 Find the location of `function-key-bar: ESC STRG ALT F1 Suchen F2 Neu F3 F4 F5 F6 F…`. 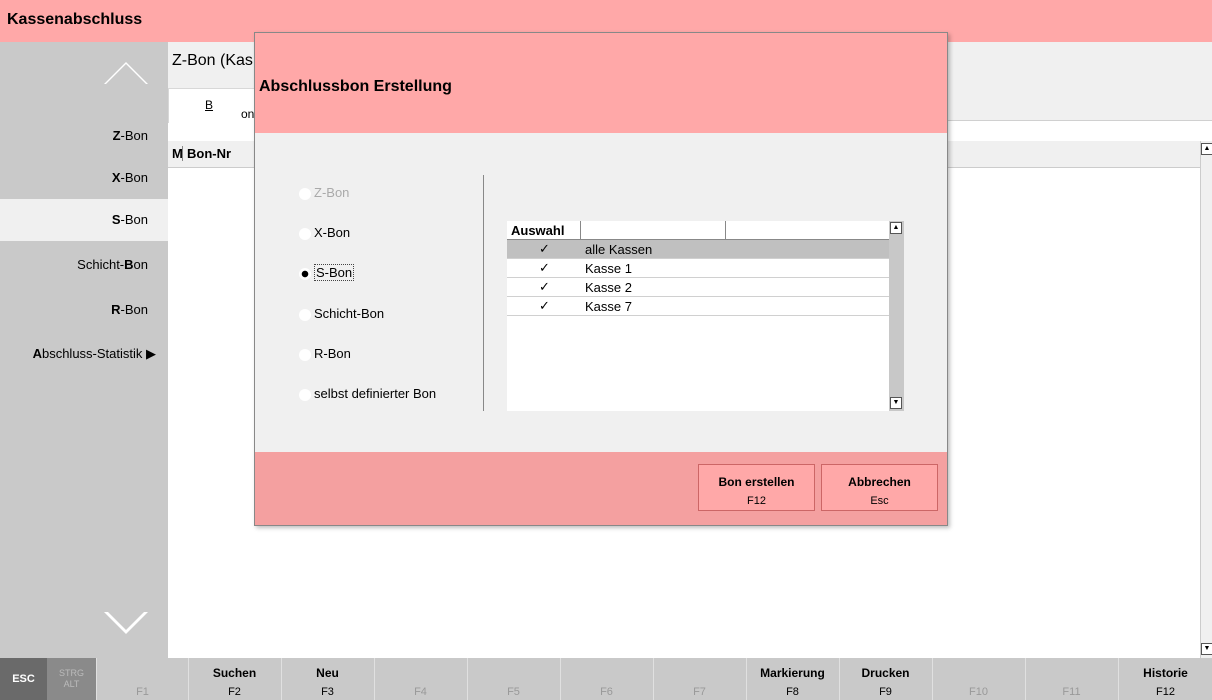

function-key-bar: ESC STRG ALT F1 Suchen F2 Neu F3 F4 F5 F6 F… is located at coordinates (606, 679).